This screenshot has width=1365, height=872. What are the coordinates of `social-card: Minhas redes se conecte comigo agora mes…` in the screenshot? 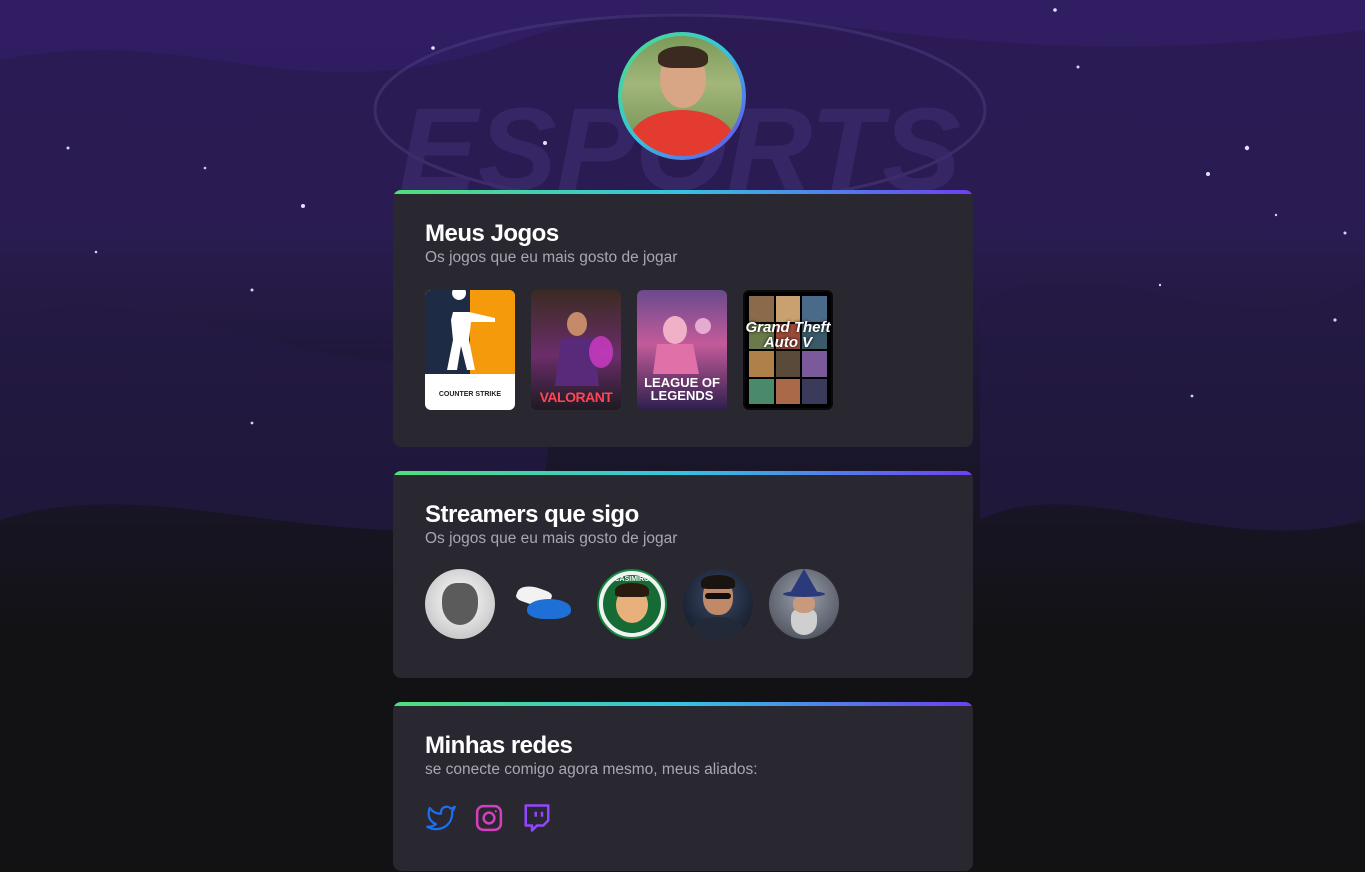 It's located at (683, 786).